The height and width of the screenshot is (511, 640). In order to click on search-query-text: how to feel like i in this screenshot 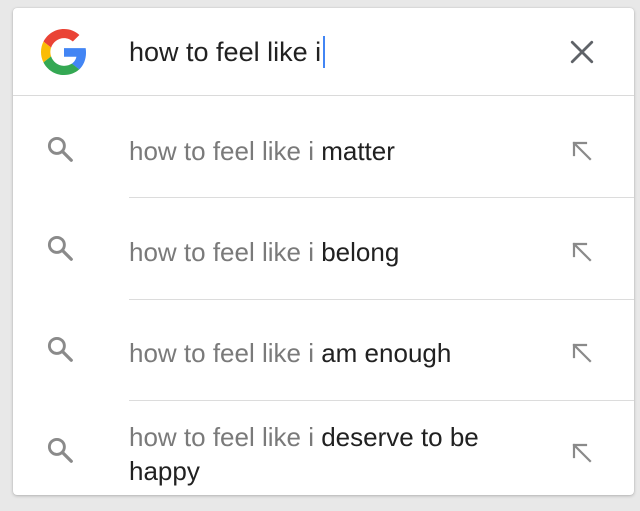, I will do `click(225, 51)`.